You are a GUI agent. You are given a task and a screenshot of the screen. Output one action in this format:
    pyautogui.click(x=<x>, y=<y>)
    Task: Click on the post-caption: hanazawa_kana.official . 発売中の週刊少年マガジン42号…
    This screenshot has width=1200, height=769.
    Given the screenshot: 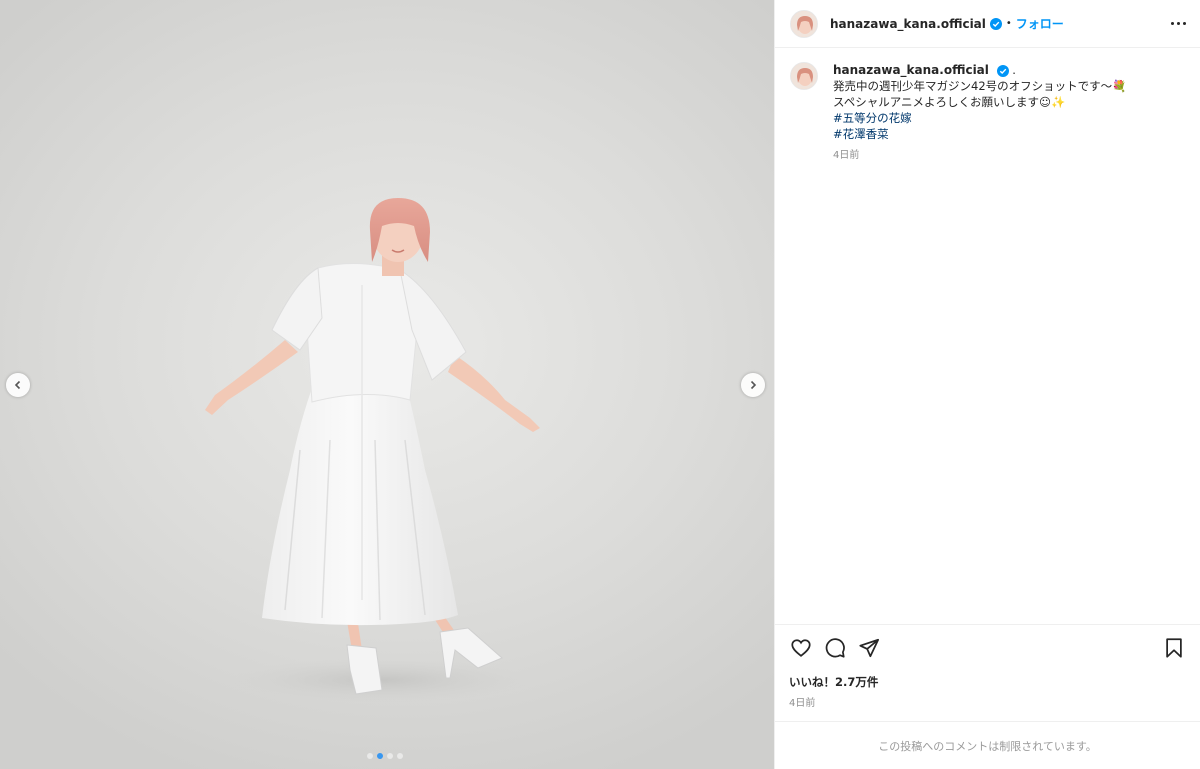 What is the action you would take?
    pyautogui.click(x=987, y=113)
    